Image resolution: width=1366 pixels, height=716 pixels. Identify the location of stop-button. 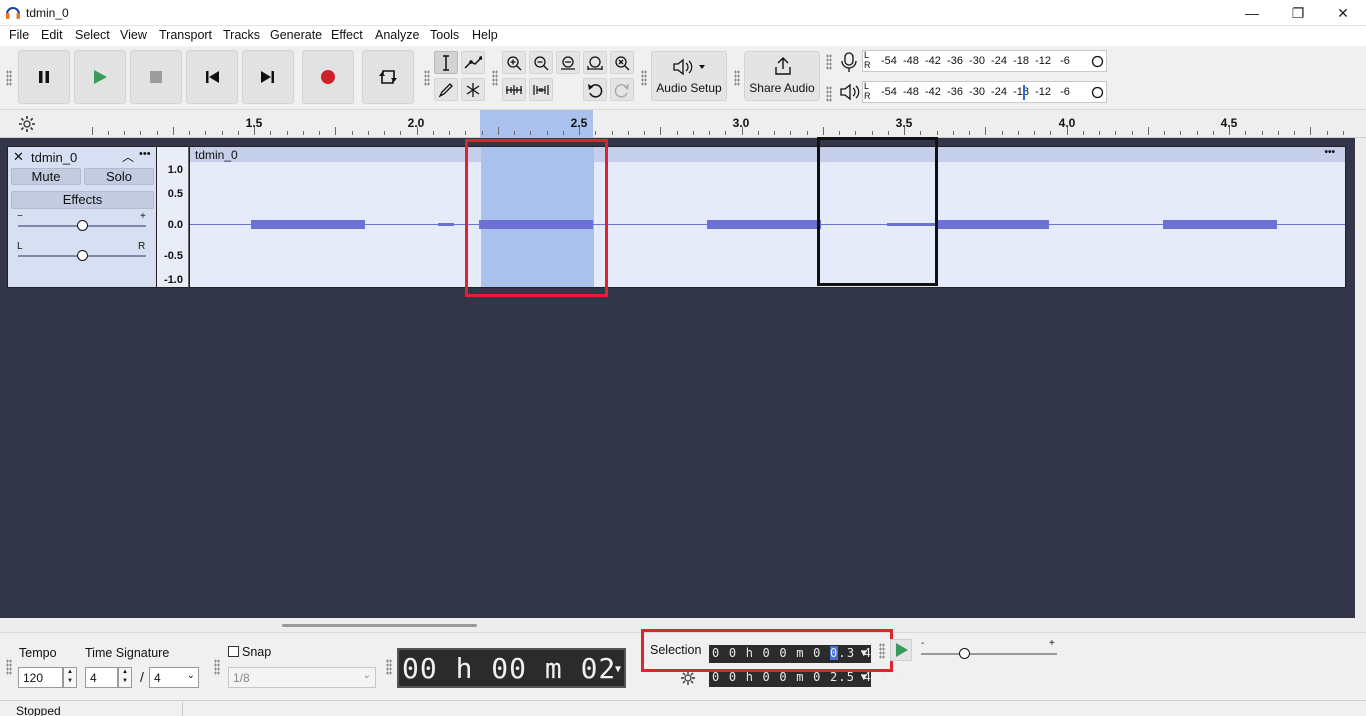
(156, 77).